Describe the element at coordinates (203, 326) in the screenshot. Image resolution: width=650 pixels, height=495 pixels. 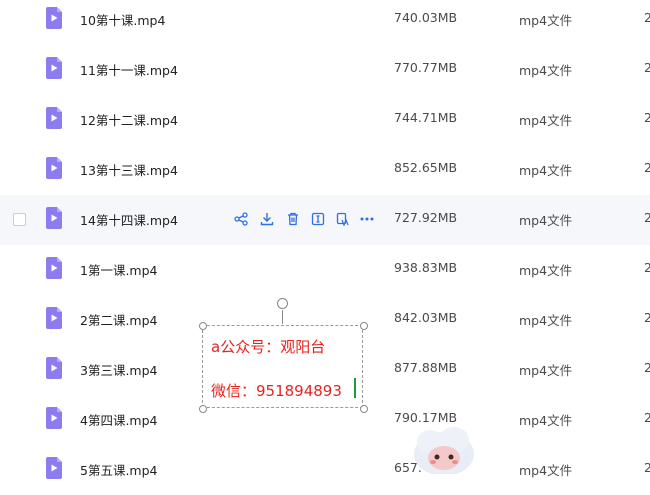
I see `resize-handle-tl` at that location.